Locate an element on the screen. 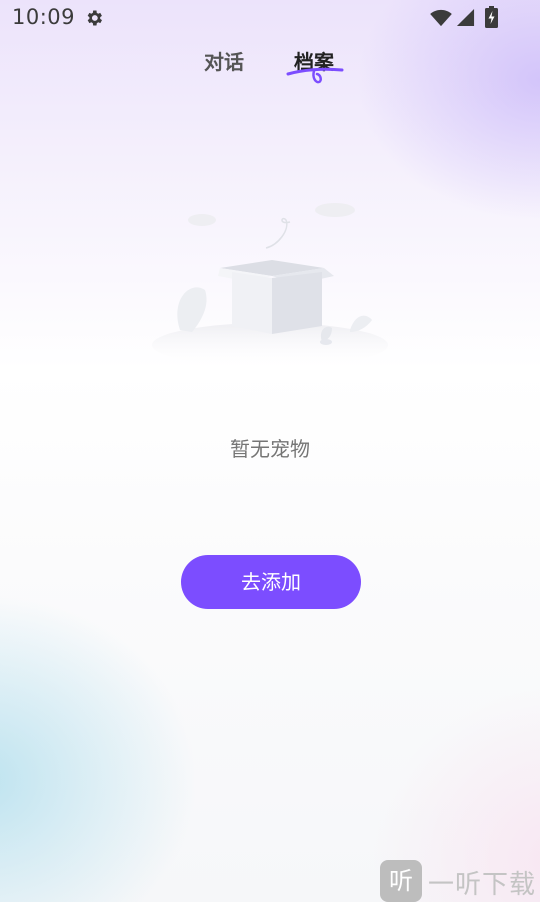 This screenshot has height=902, width=540. active-tab-indicator is located at coordinates (315, 75).